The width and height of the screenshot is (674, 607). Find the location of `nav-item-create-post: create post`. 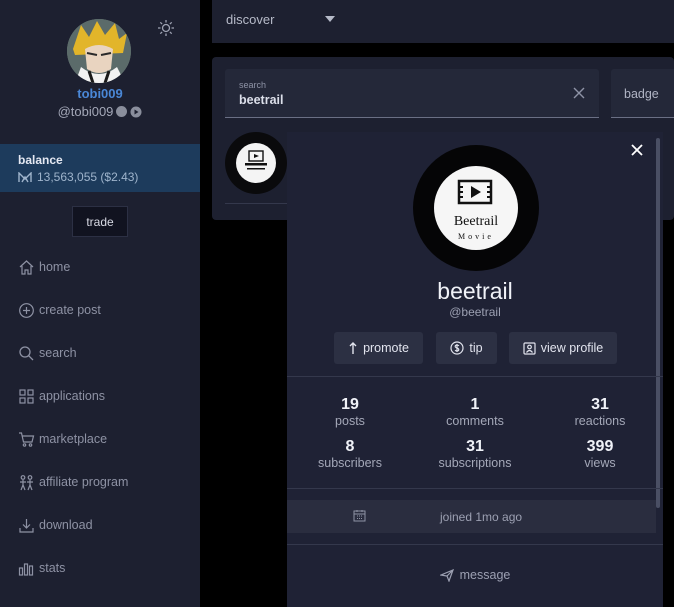

nav-item-create-post: create post is located at coordinates (59, 310).